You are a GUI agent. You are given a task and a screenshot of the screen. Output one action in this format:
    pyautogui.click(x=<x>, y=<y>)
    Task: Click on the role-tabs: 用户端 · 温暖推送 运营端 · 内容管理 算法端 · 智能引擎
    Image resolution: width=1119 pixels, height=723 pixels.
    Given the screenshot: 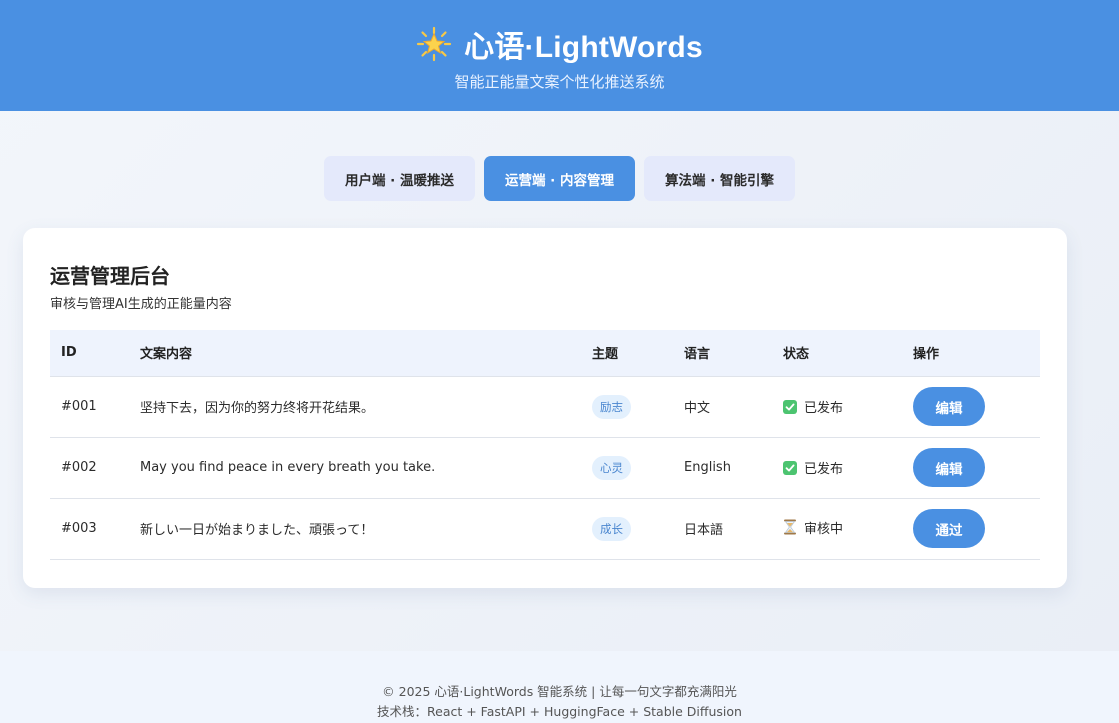 What is the action you would take?
    pyautogui.click(x=559, y=178)
    